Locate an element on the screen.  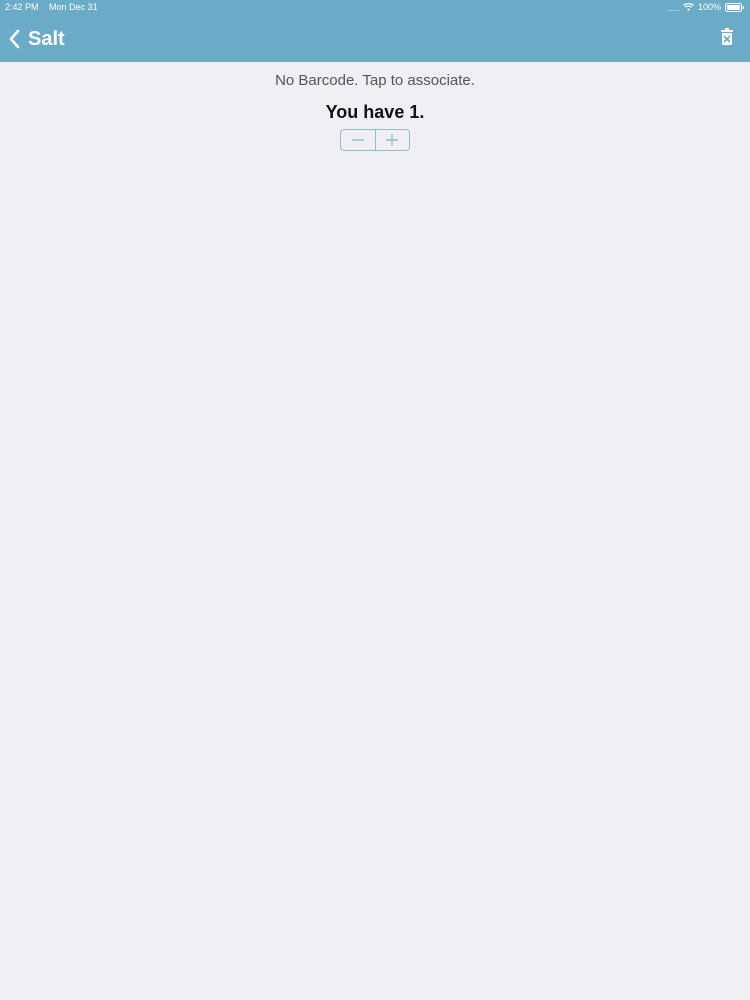
status-date: Mon Dec 31 is located at coordinates (73, 7).